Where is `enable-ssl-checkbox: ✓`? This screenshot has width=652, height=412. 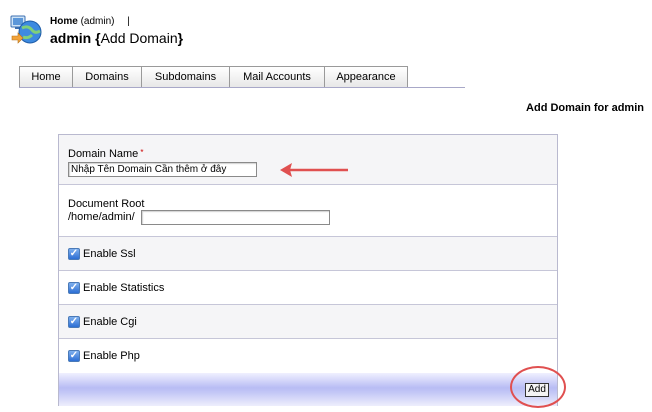 enable-ssl-checkbox: ✓ is located at coordinates (74, 254).